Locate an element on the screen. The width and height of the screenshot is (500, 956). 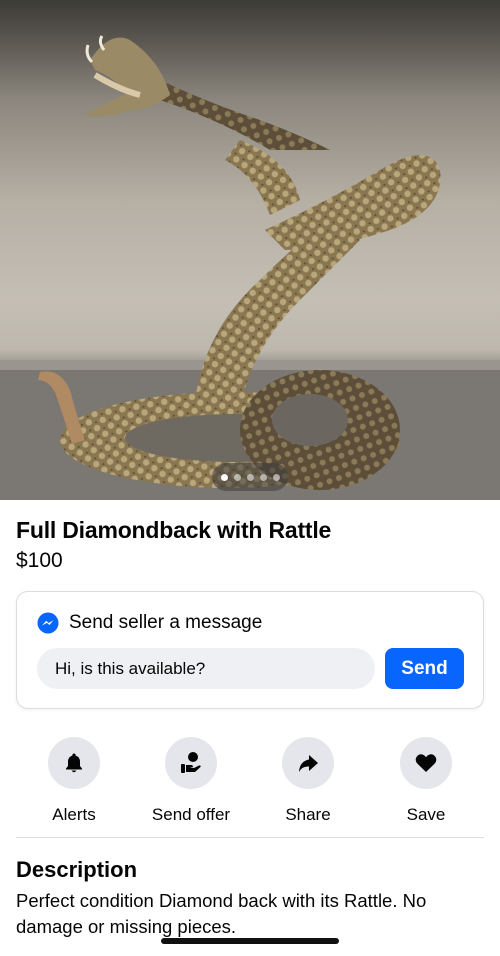
message-input is located at coordinates (206, 668).